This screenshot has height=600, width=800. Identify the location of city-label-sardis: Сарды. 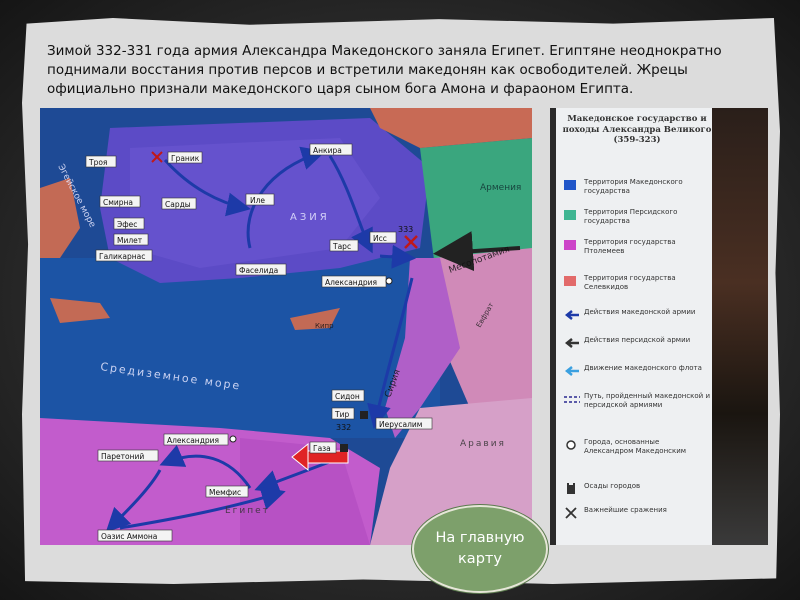
(179, 203).